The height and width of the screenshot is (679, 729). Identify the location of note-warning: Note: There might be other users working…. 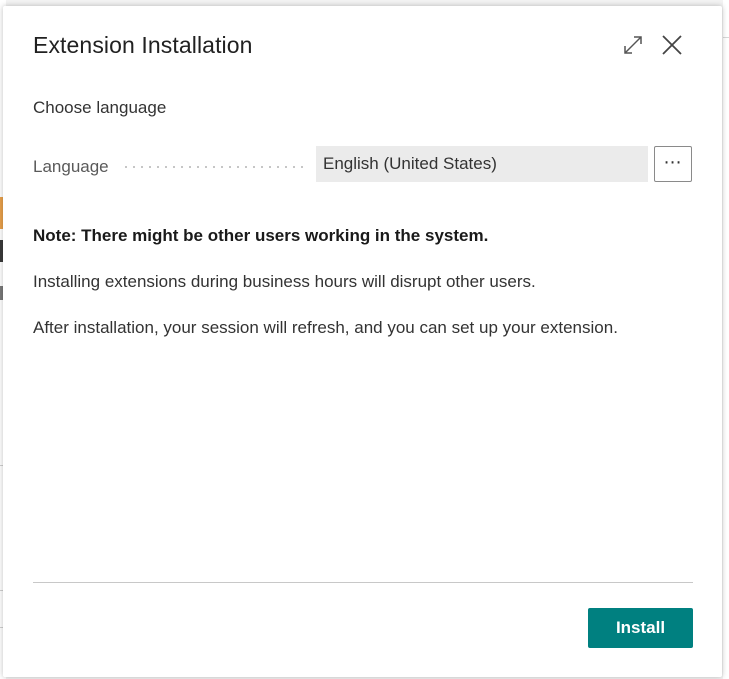
(261, 235).